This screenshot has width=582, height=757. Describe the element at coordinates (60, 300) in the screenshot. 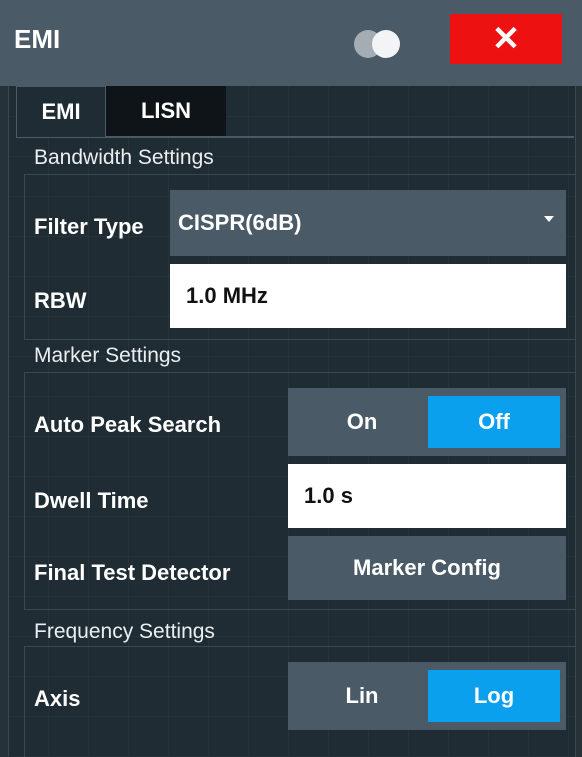

I see `rbw-label: RBW` at that location.